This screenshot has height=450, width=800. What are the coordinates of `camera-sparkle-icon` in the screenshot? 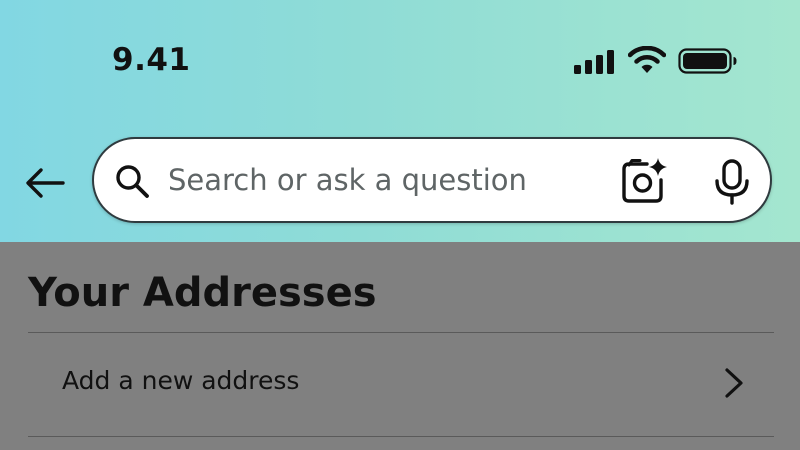 It's located at (644, 180).